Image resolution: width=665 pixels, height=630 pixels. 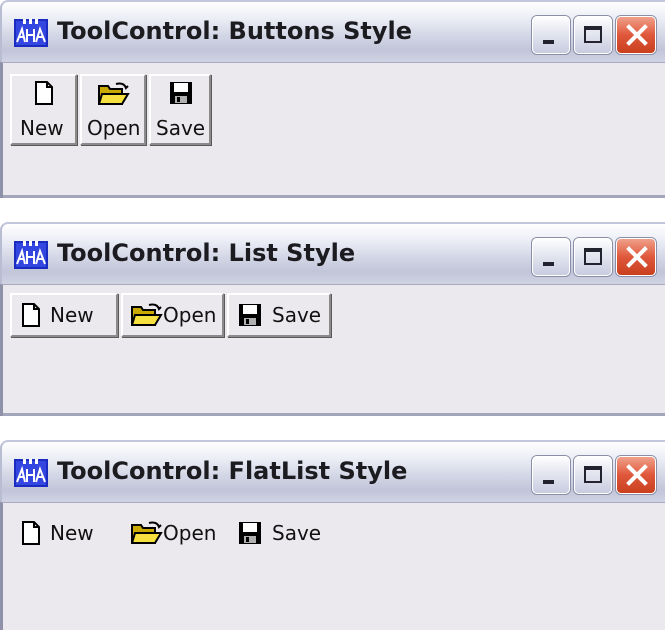 I want to click on window-title: ToolControl: Buttons Style, so click(x=234, y=31).